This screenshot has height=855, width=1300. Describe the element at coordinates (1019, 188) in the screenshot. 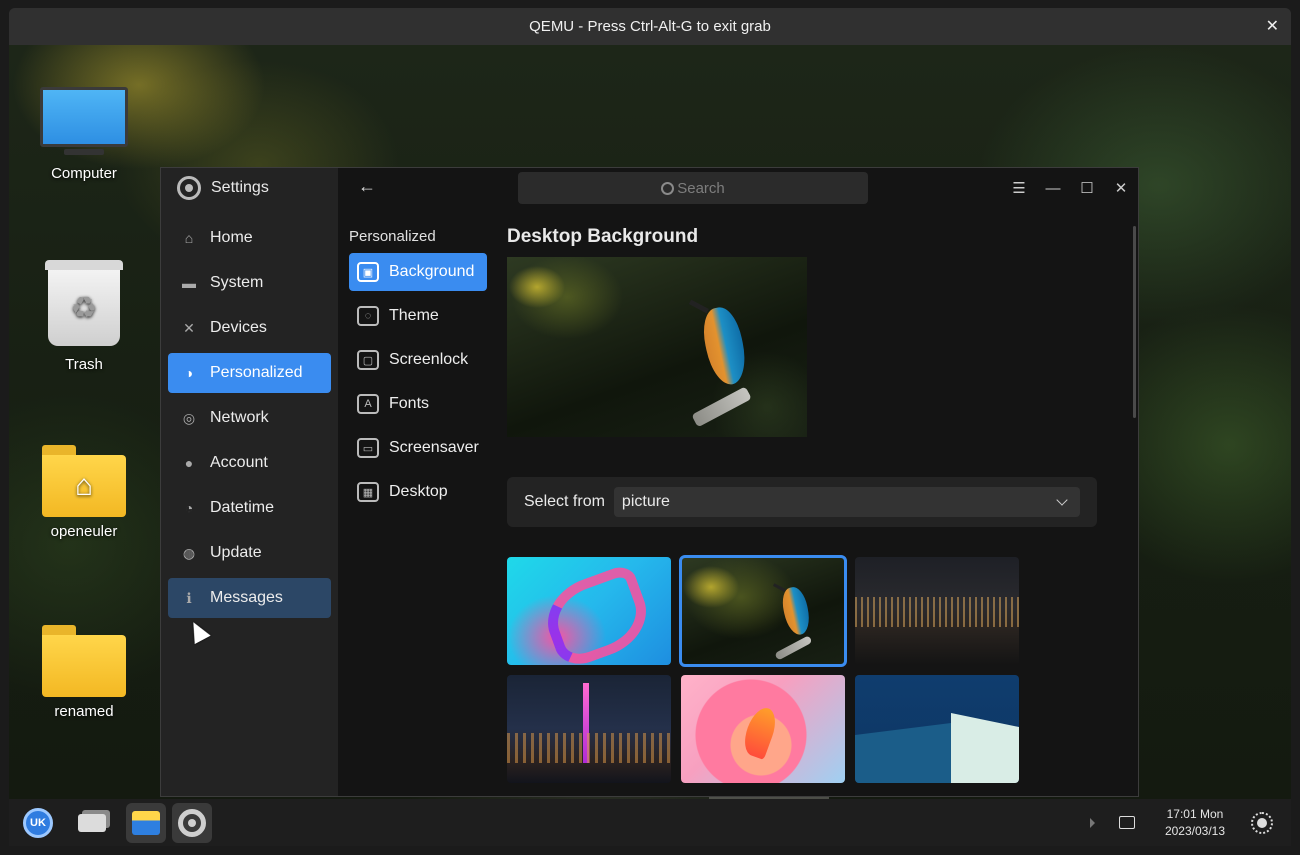

I see `menu-icon: ☰` at that location.